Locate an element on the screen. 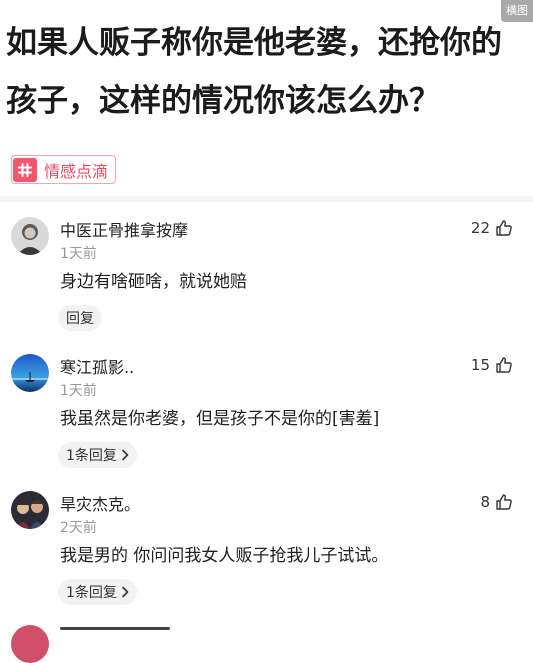  like-count: 15 is located at coordinates (480, 365).